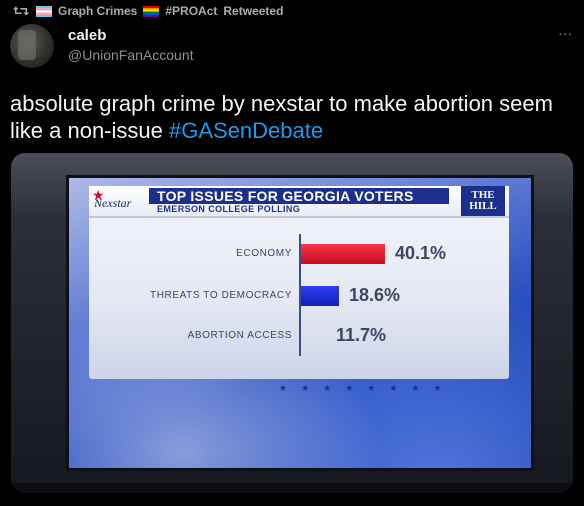 The width and height of the screenshot is (584, 506). I want to click on retweet-icon, so click(21, 11).